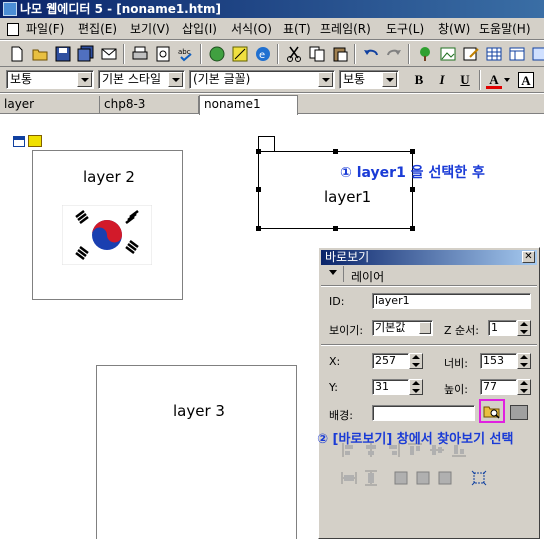 The height and width of the screenshot is (539, 544). I want to click on layer-anchor-icon, so click(19, 141).